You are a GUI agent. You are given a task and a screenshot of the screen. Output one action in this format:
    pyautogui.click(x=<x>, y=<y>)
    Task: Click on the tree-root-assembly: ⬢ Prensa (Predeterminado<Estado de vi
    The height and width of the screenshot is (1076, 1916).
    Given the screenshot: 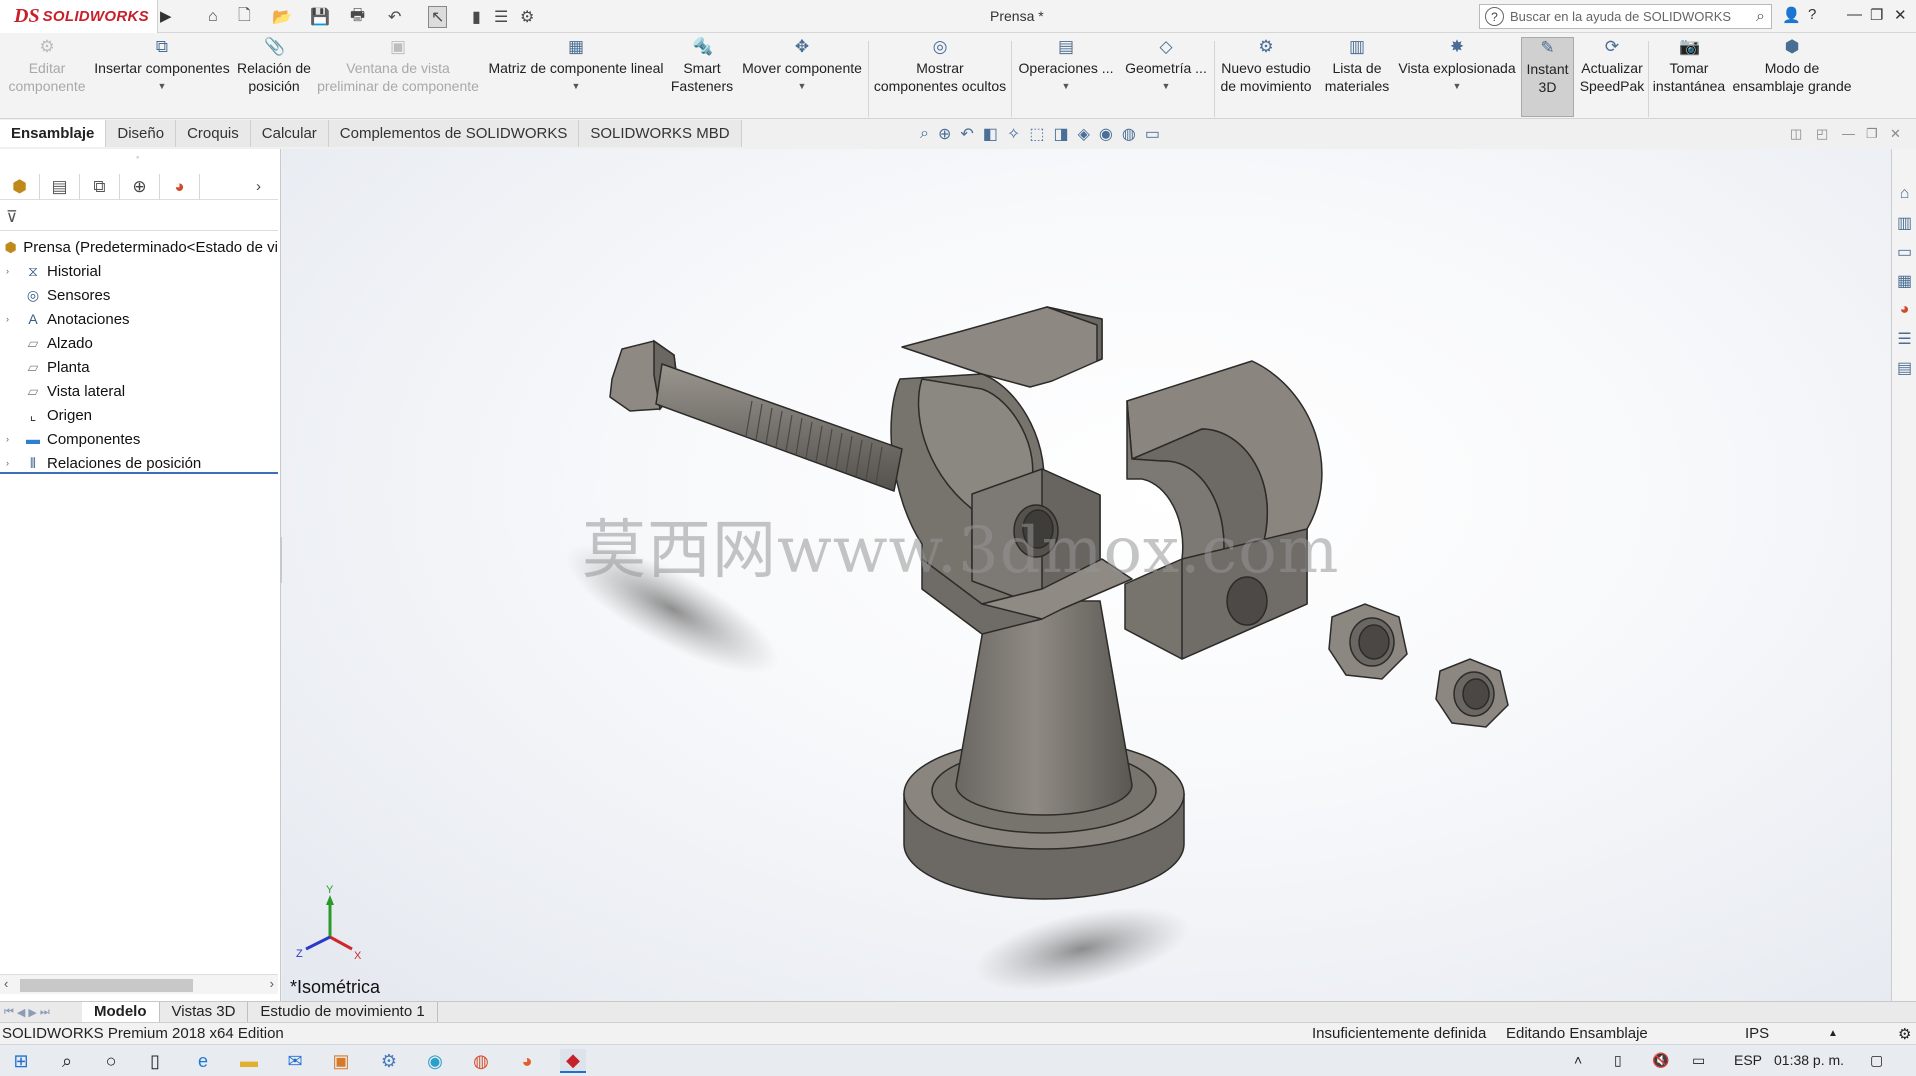 What is the action you would take?
    pyautogui.click(x=139, y=247)
    